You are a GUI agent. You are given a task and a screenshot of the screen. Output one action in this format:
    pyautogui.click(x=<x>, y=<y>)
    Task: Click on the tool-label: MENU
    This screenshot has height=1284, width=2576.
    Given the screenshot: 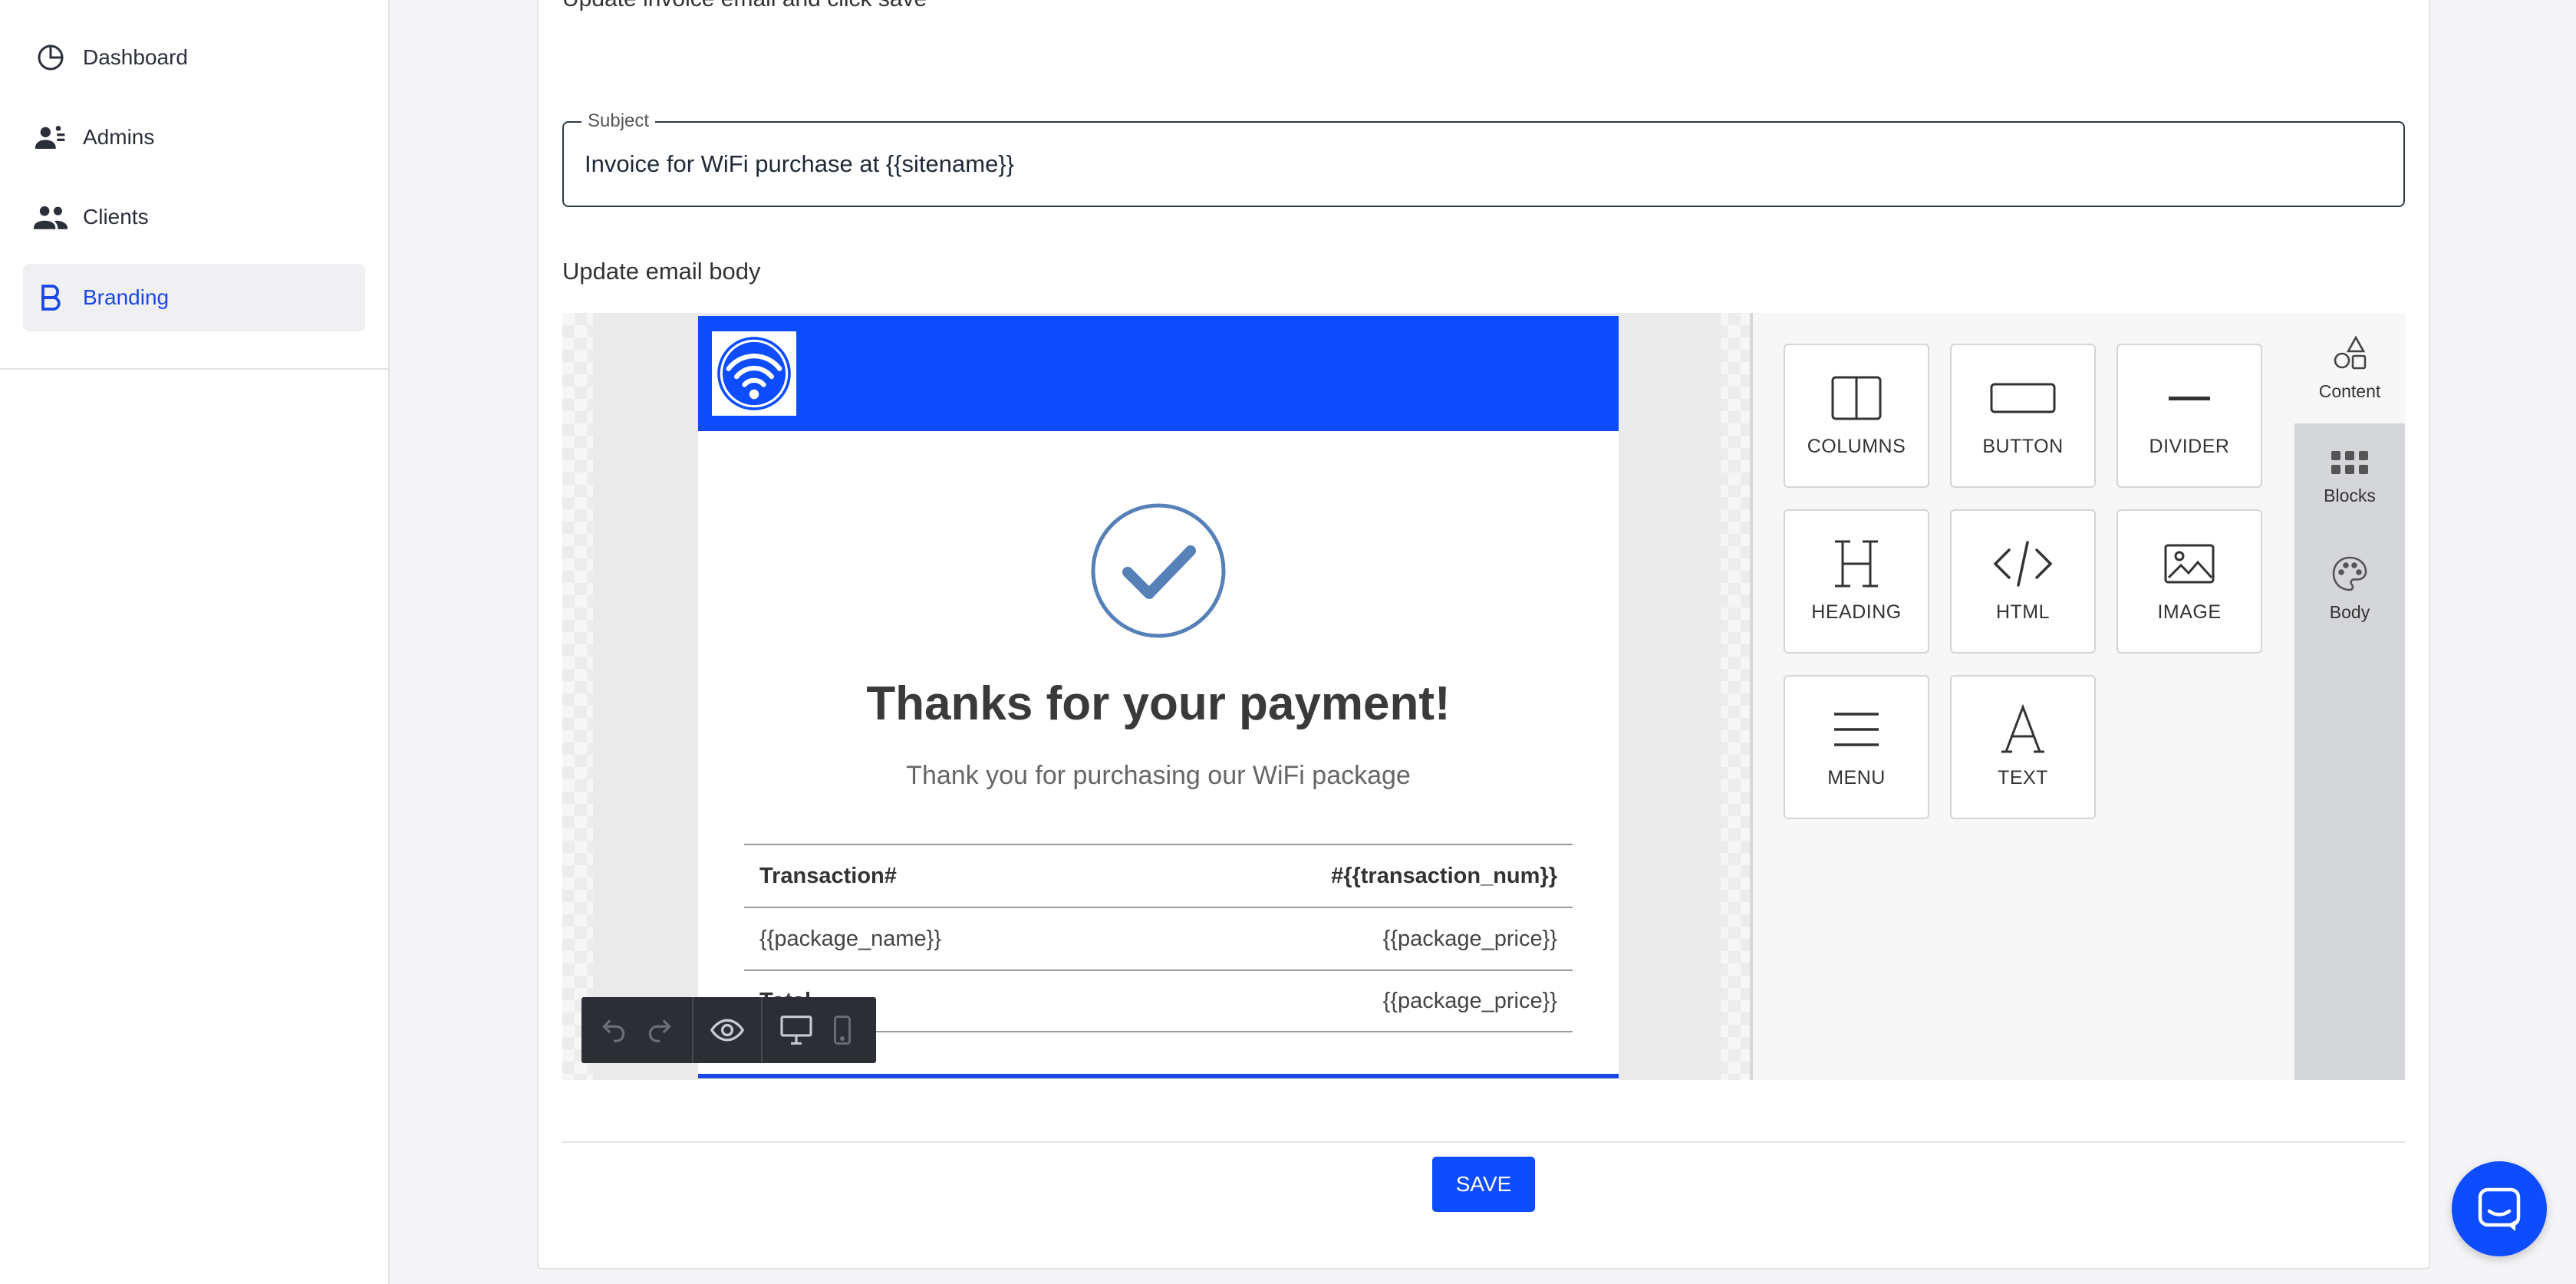 What is the action you would take?
    pyautogui.click(x=1856, y=778)
    